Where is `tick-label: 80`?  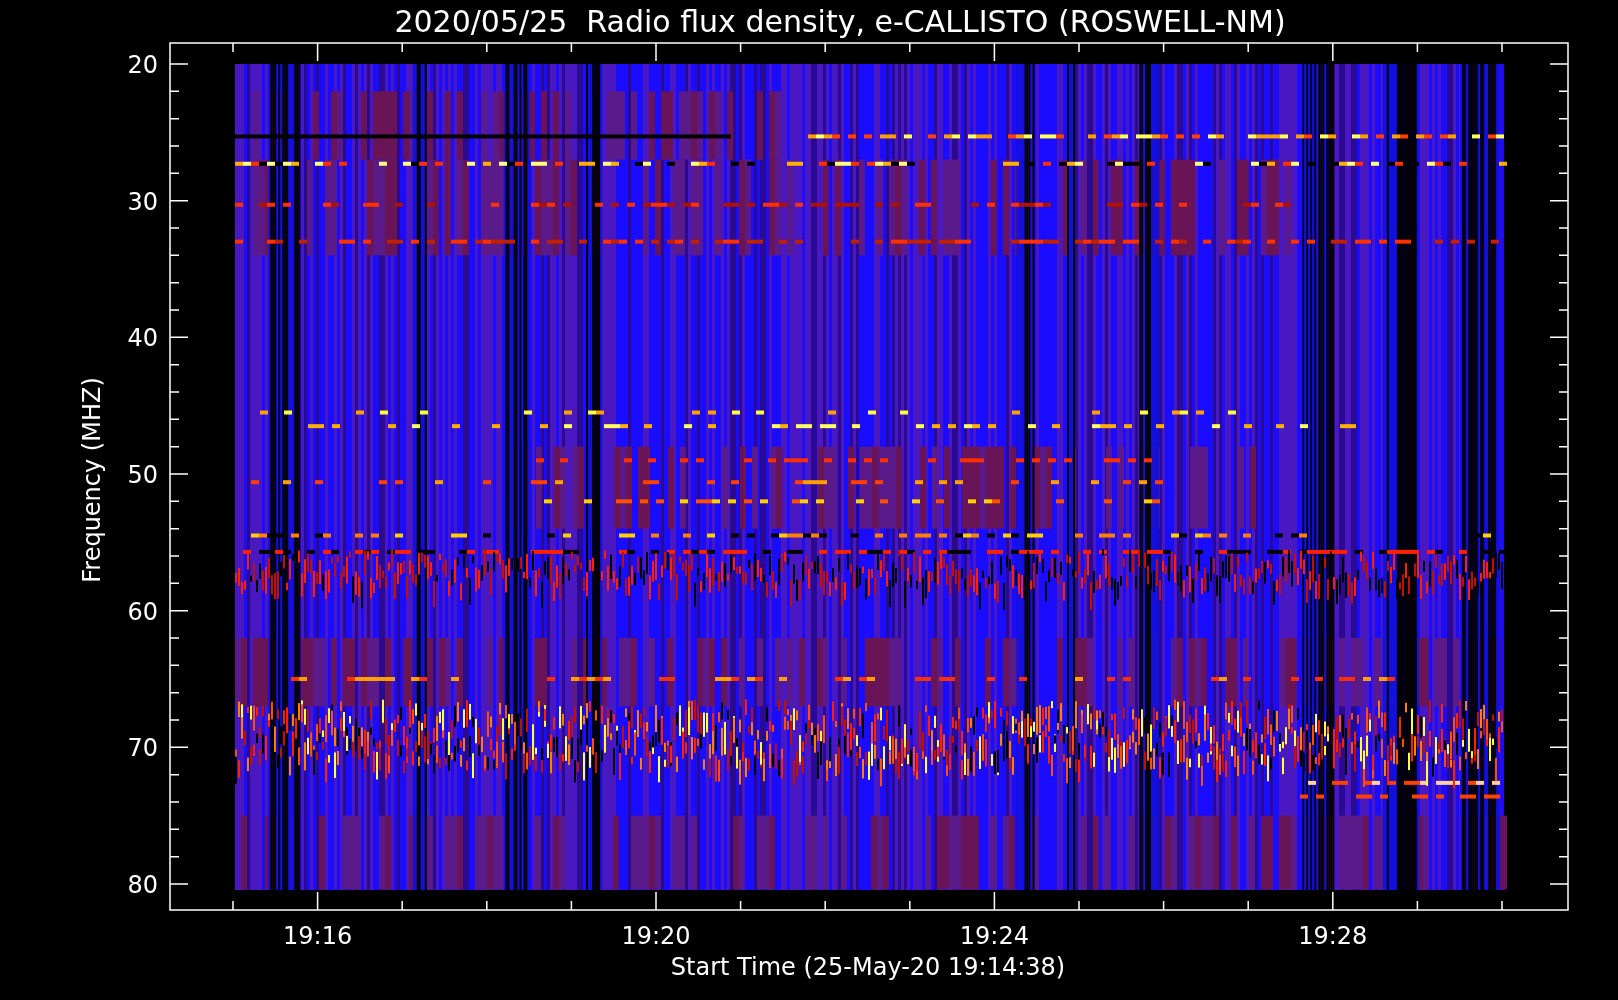
tick-label: 80 is located at coordinates (142, 885).